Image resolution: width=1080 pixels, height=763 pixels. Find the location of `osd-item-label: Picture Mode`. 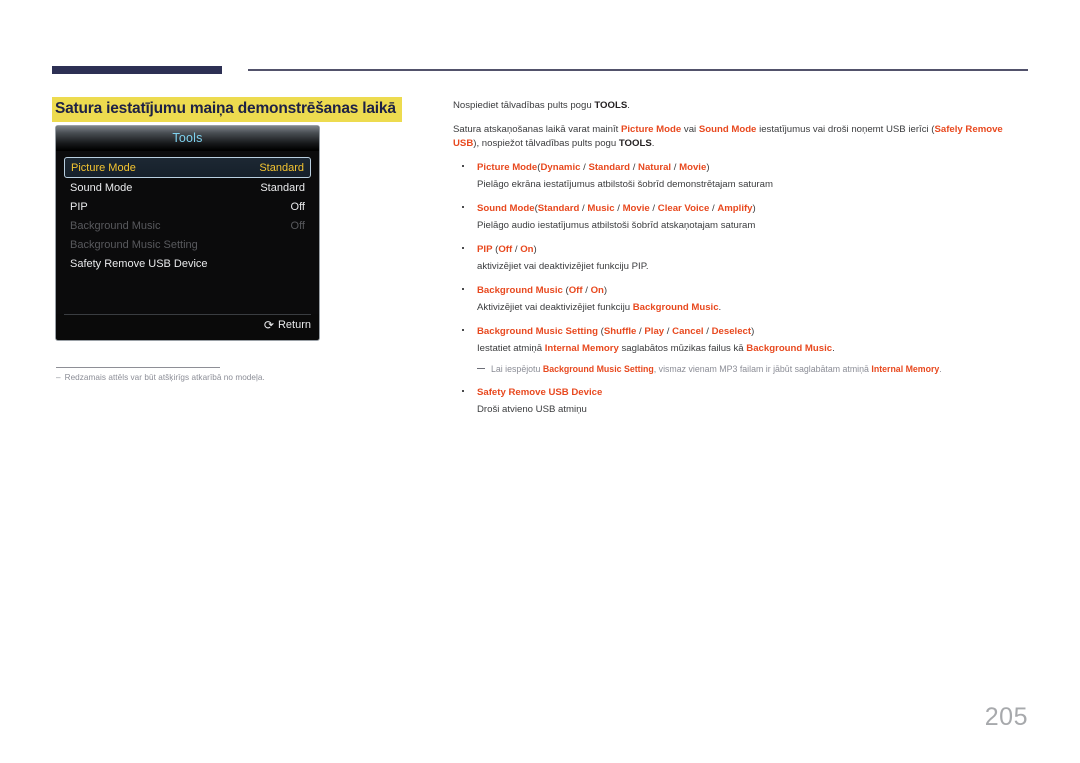

osd-item-label: Picture Mode is located at coordinates (103, 167).